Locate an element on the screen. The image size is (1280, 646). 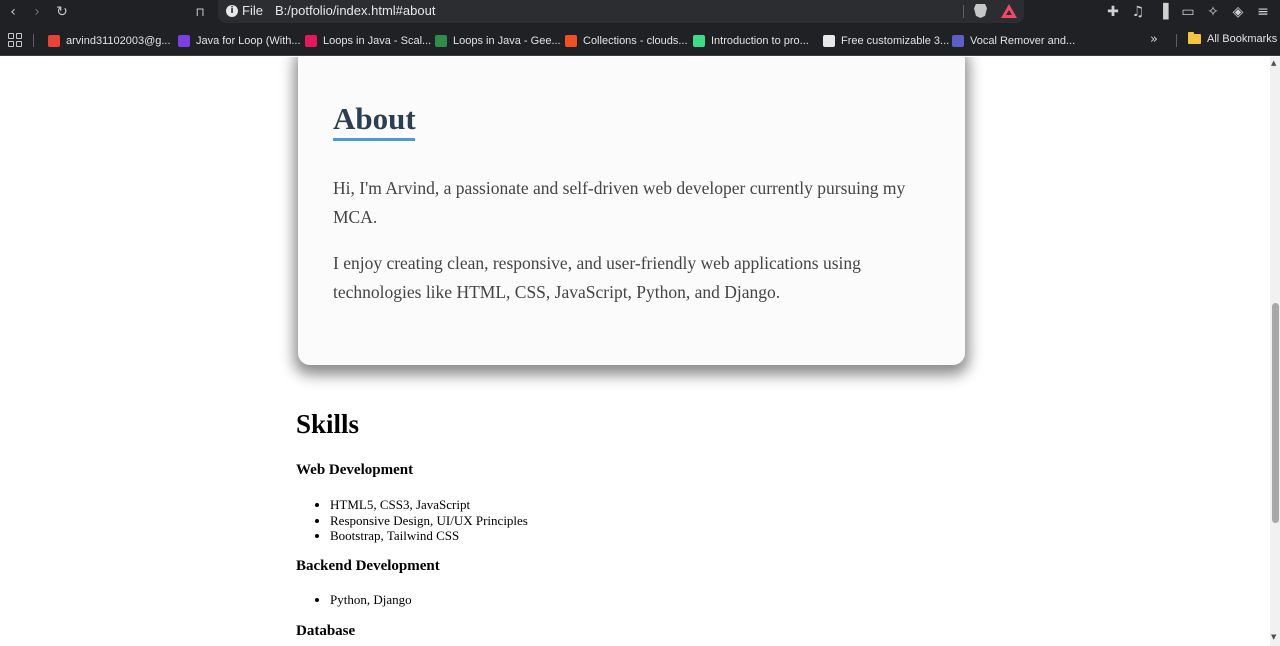
list-item: Responsive Design, UI/UX Principles is located at coordinates (429, 521).